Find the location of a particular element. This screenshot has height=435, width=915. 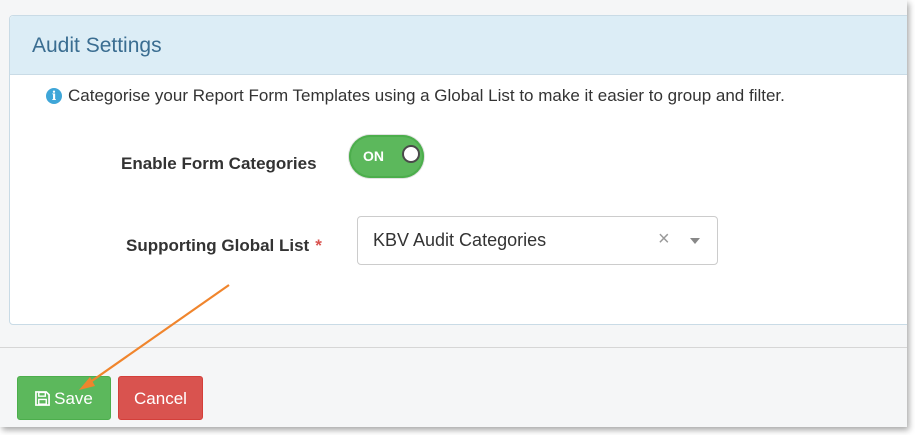

floppy-disk-icon is located at coordinates (43, 398).